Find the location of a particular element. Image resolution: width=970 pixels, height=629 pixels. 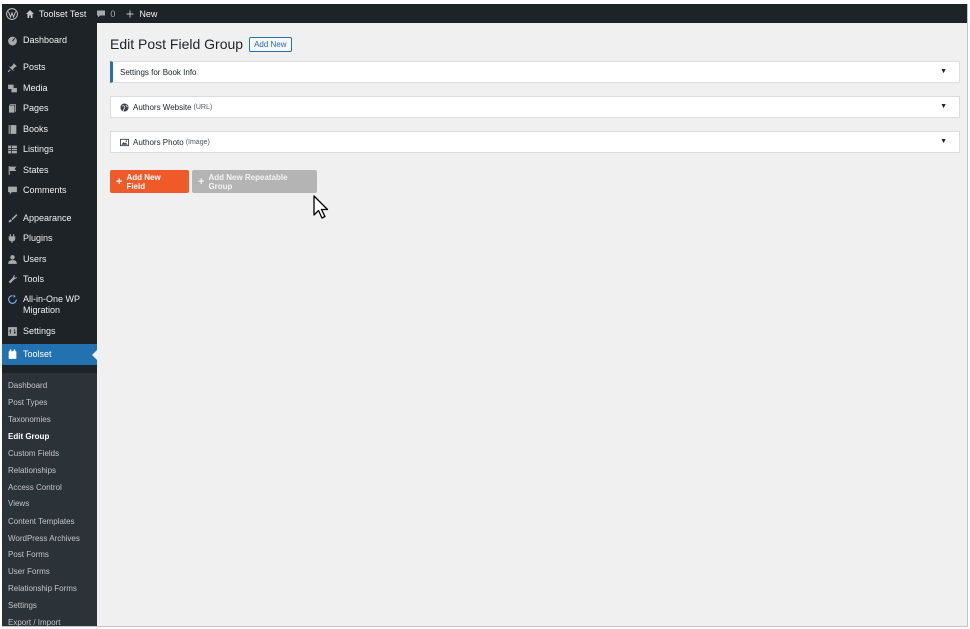

sidebar-item-appearance: Appearance is located at coordinates (49, 218).